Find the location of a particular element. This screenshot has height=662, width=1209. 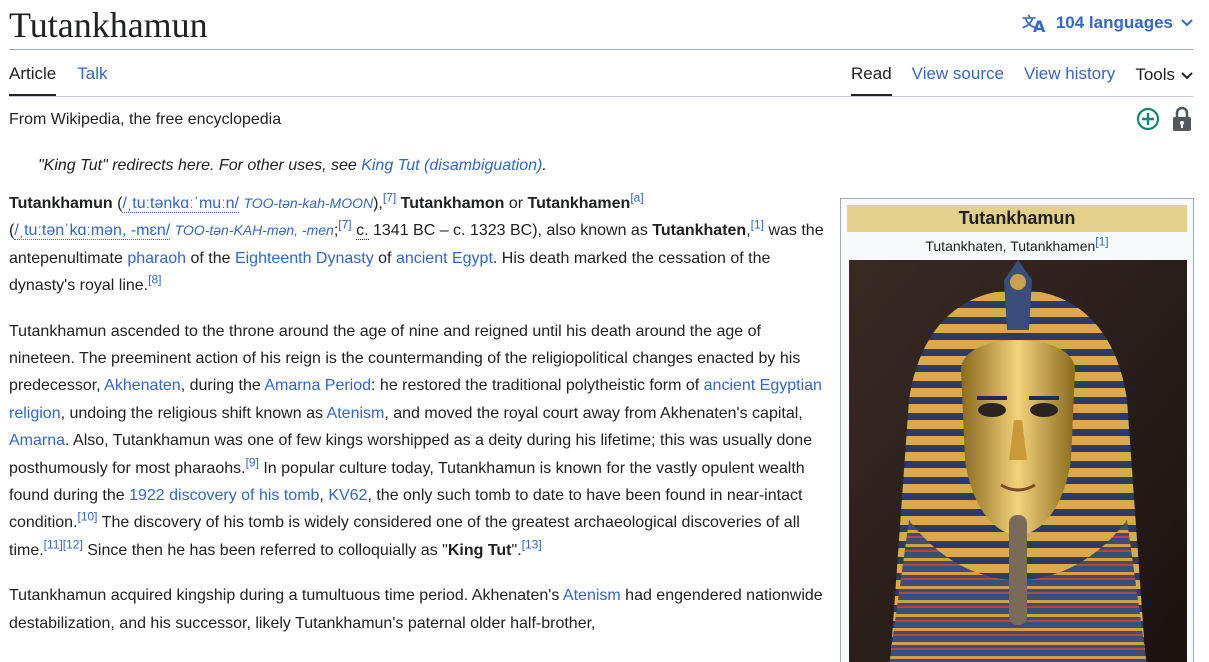

page-title: Tutankhamun is located at coordinates (108, 25).